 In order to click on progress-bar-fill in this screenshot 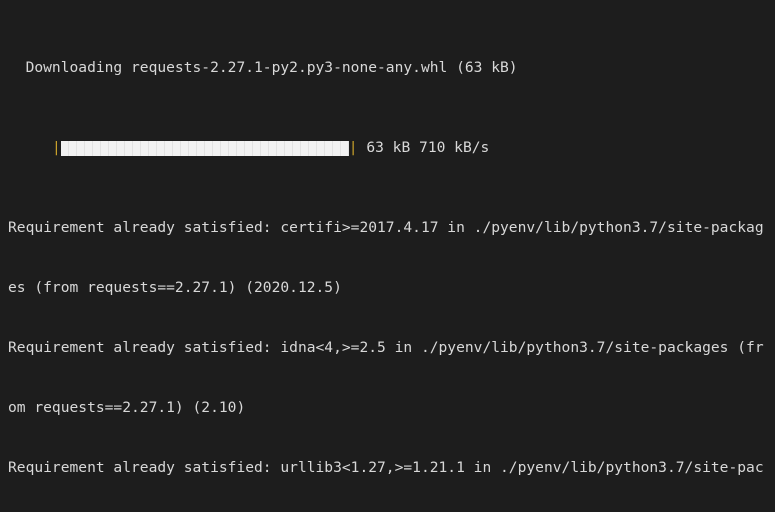, I will do `click(204, 148)`.